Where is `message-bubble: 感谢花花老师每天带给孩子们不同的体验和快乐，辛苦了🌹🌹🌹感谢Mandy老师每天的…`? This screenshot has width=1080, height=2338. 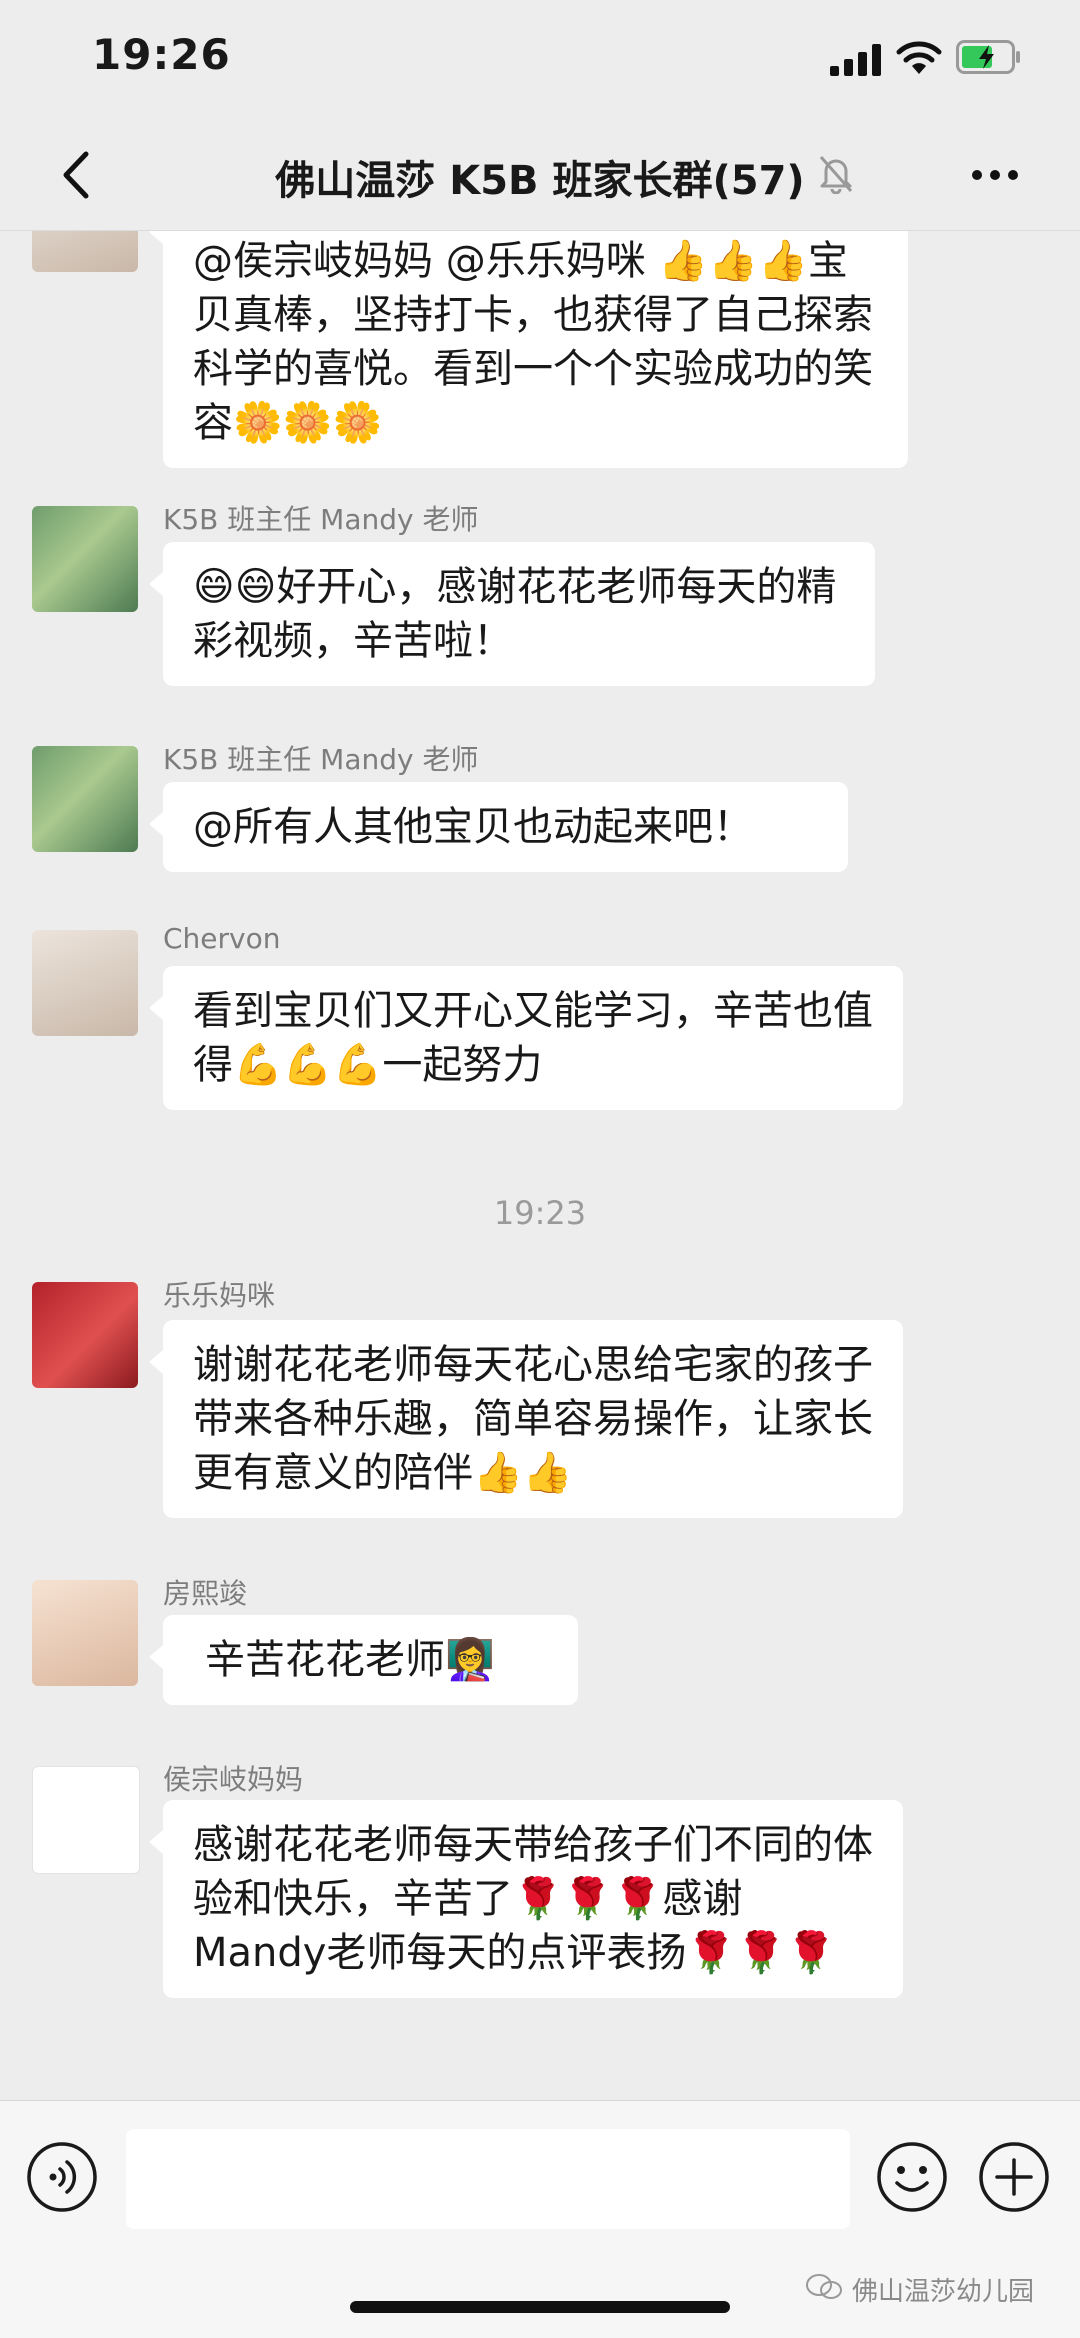
message-bubble: 感谢花花老师每天带给孩子们不同的体验和快乐，辛苦了🌹🌹🌹感谢Mandy老师每天的… is located at coordinates (526, 1899).